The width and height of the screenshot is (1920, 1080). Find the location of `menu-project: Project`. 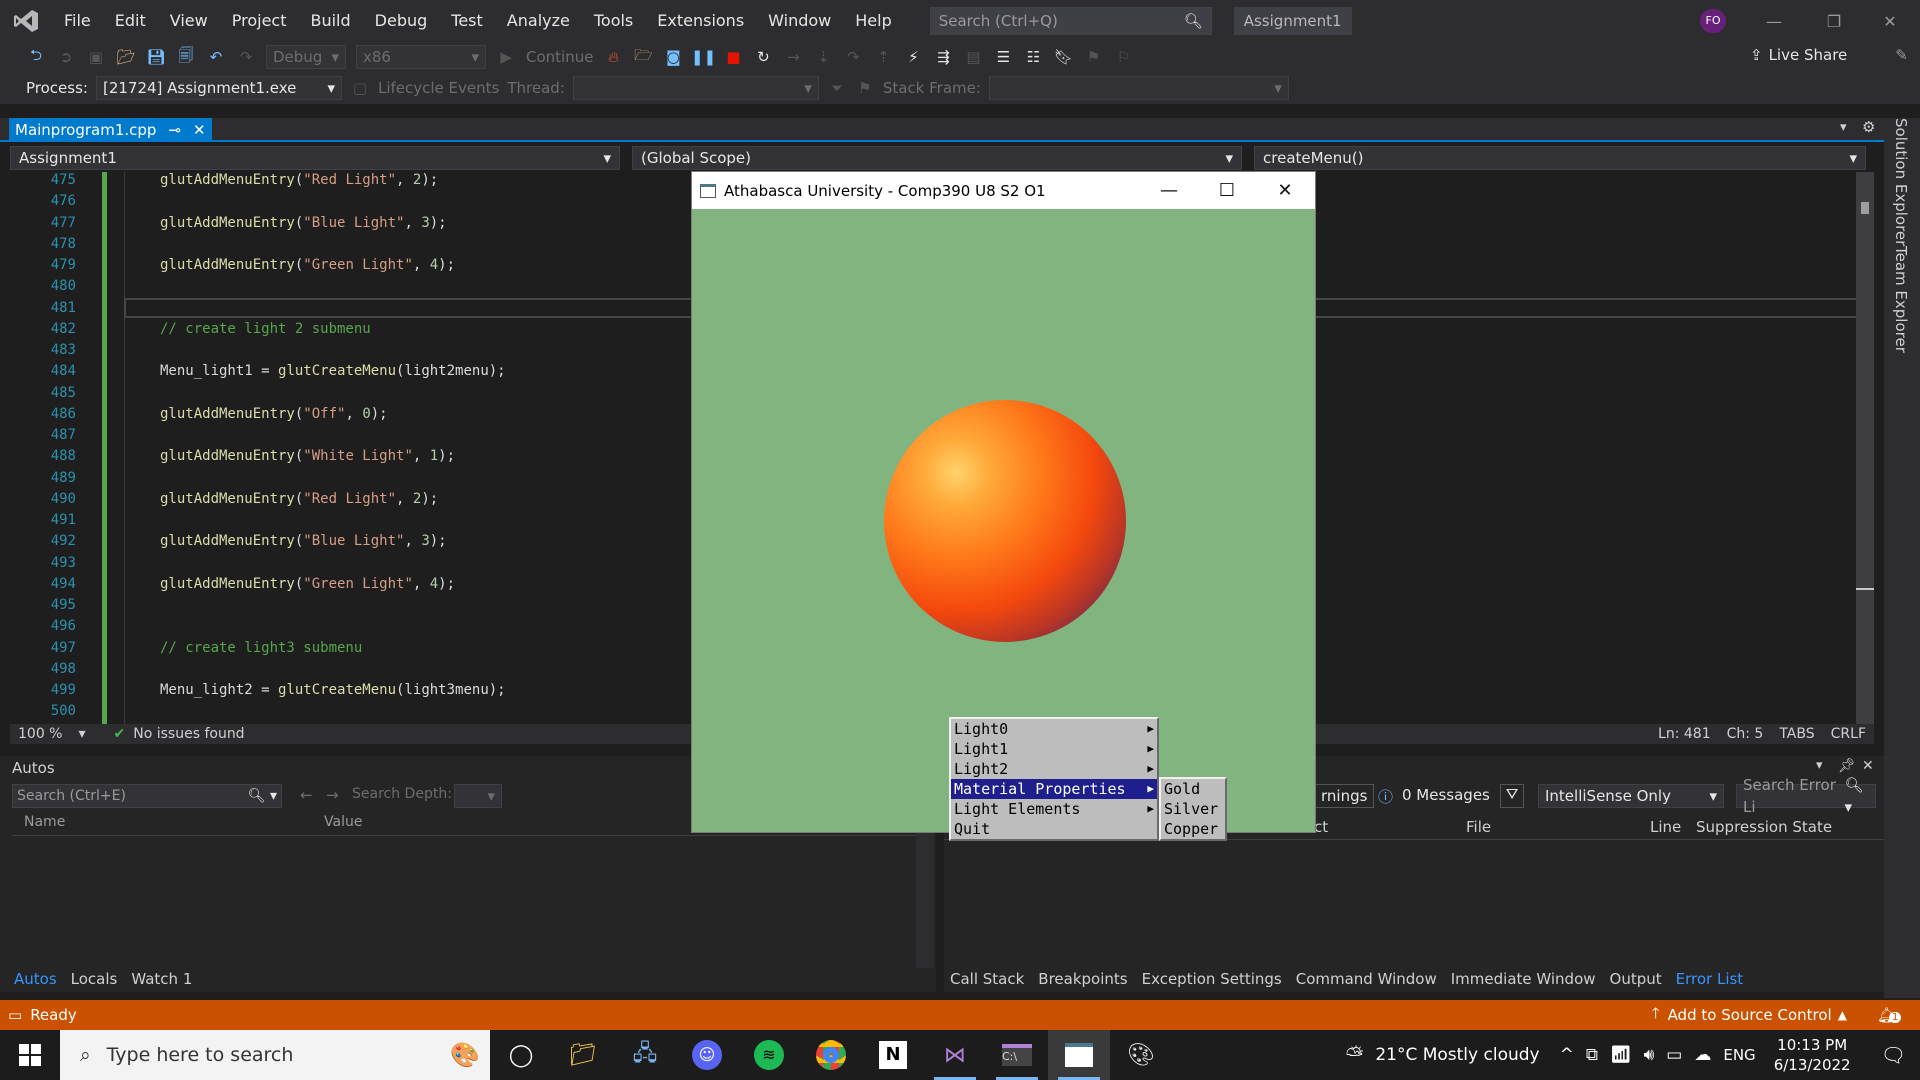

menu-project: Project is located at coordinates (259, 21).